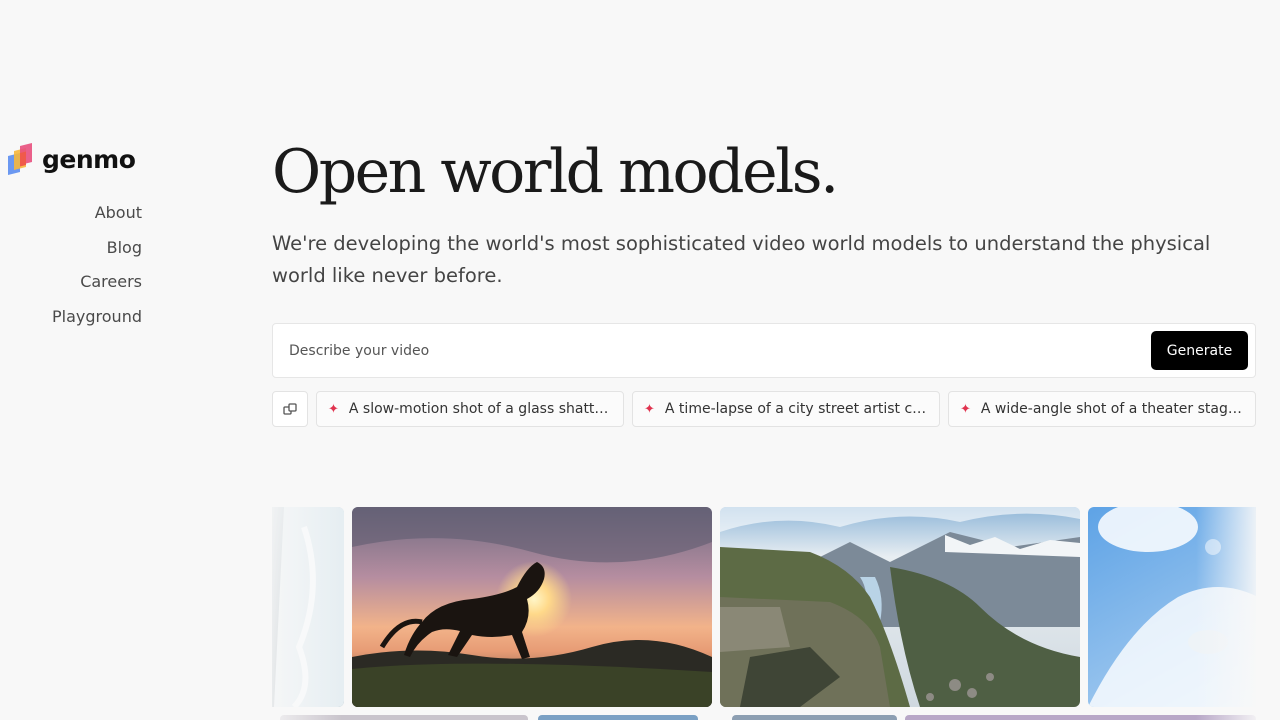  Describe the element at coordinates (1199, 350) in the screenshot. I see `generate-button: Generate` at that location.